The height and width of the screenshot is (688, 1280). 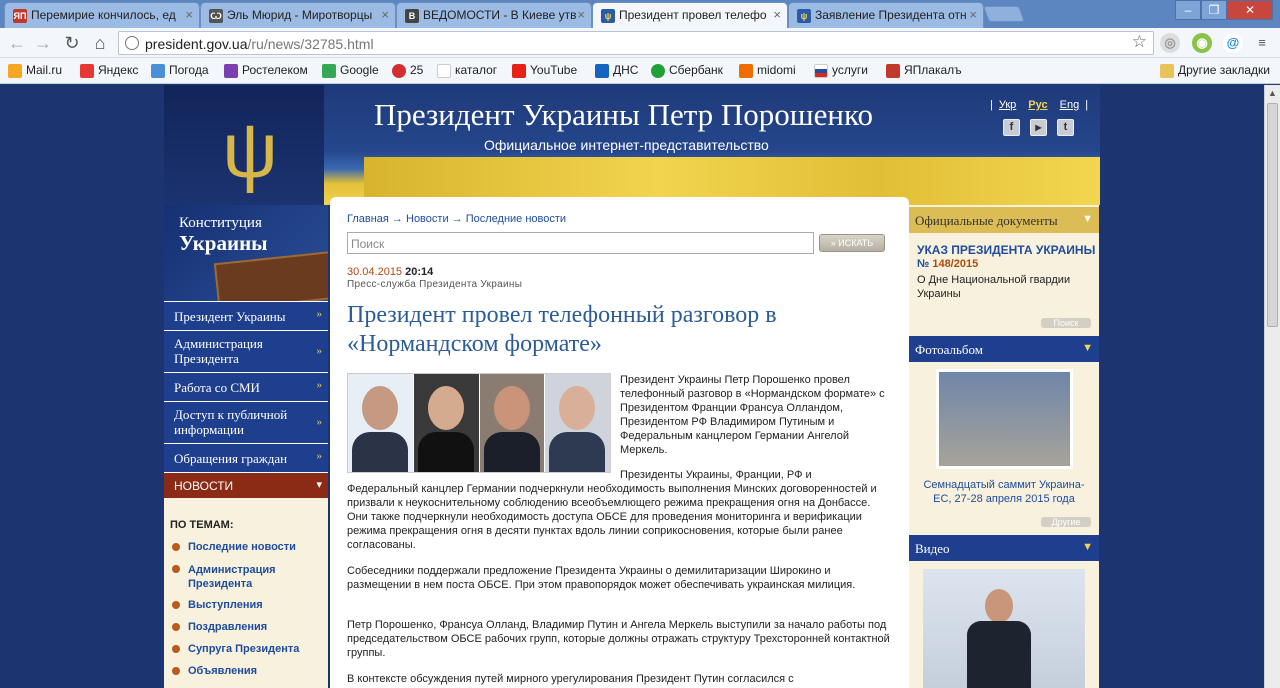 What do you see at coordinates (233, 547) in the screenshot?
I see `topic-latest-news: Последние новости` at bounding box center [233, 547].